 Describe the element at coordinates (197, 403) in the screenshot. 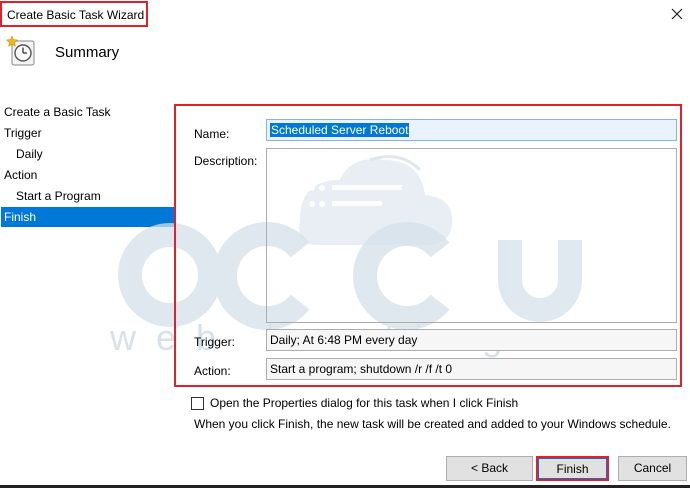

I see `open-properties-checkbox` at that location.